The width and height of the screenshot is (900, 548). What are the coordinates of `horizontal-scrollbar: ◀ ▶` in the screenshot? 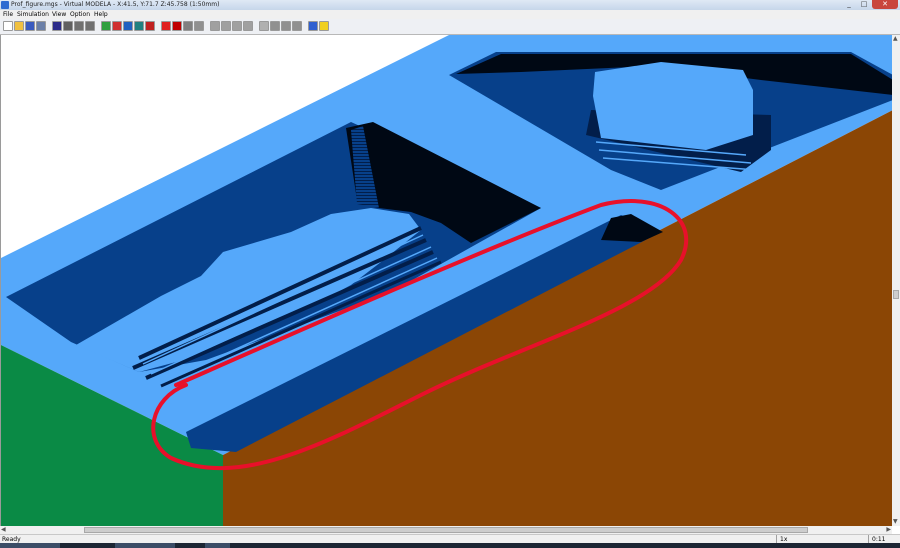 It's located at (446, 530).